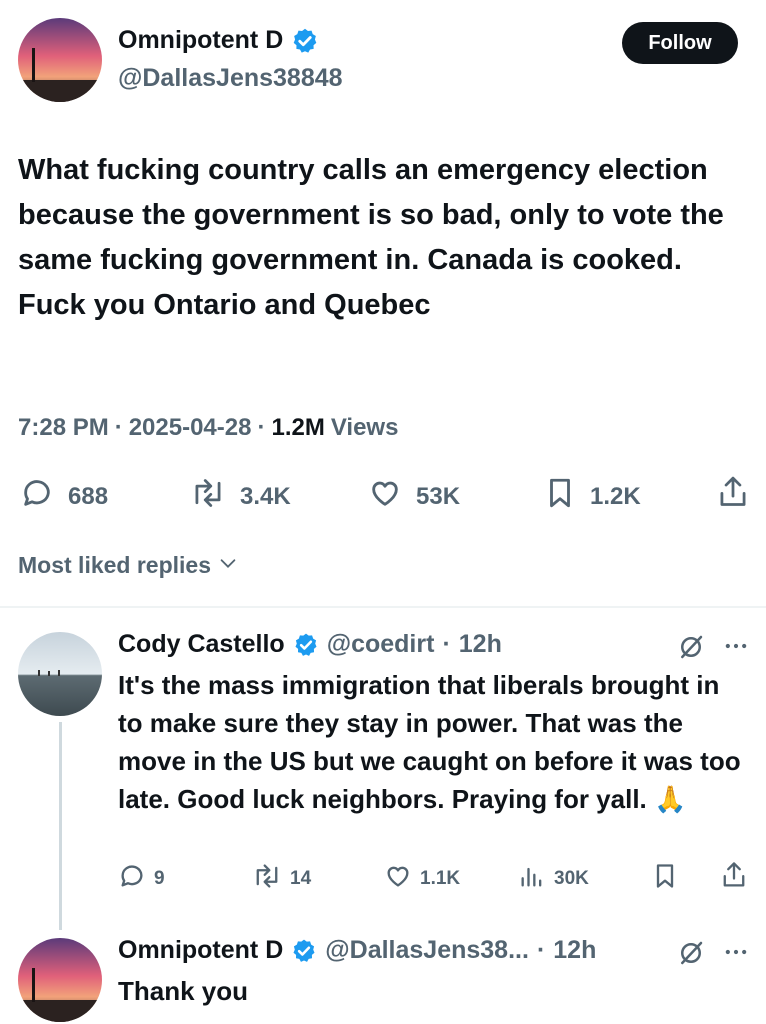  I want to click on repost-button: 3.4K, so click(240, 496).